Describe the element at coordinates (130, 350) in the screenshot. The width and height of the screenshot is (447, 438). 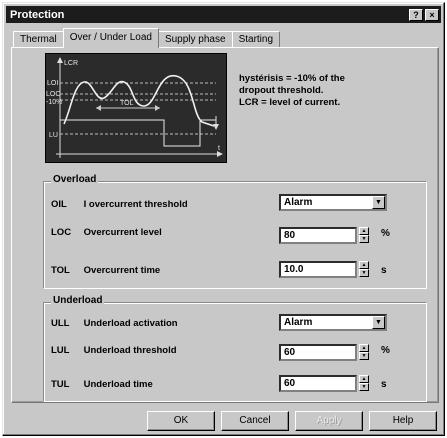
I see `lul-label: Underload threshold` at that location.